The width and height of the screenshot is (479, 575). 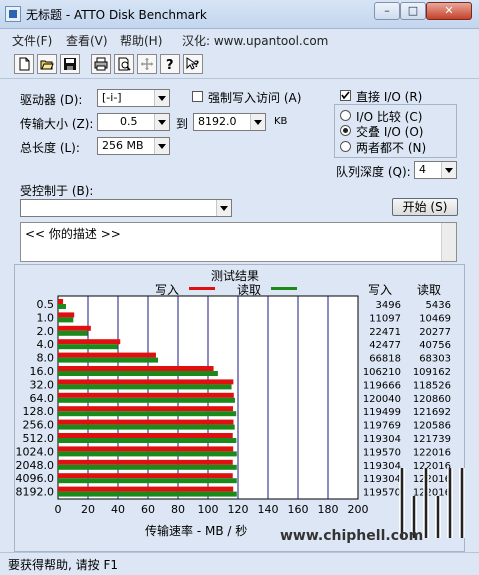 What do you see at coordinates (435, 318) in the screenshot?
I see `read-value: 10469` at bounding box center [435, 318].